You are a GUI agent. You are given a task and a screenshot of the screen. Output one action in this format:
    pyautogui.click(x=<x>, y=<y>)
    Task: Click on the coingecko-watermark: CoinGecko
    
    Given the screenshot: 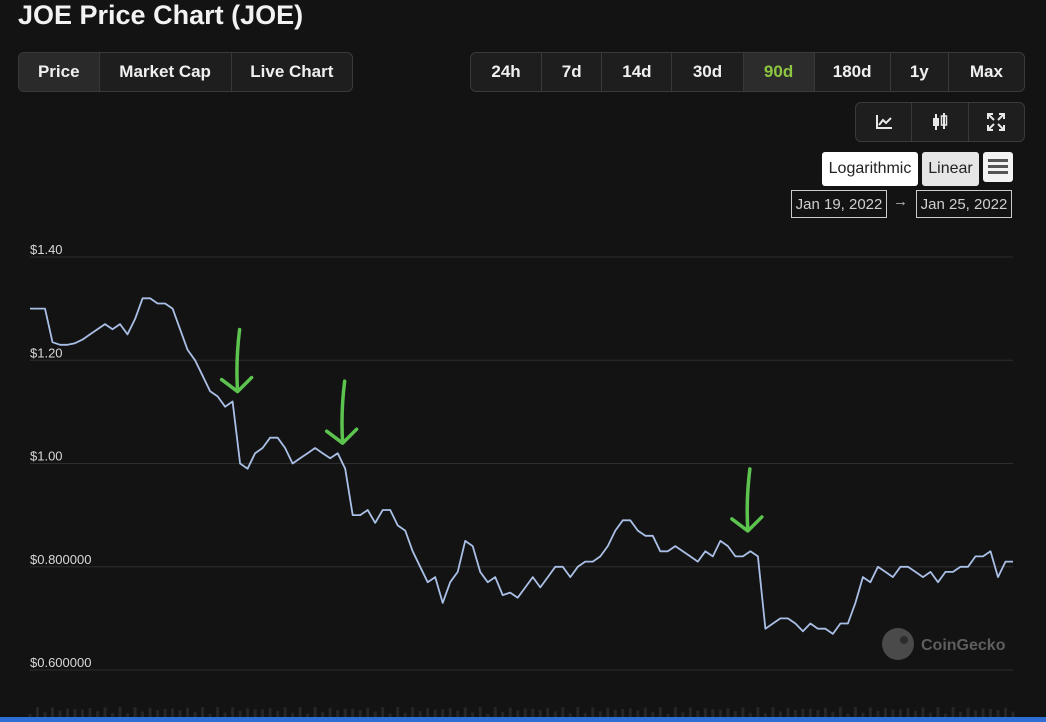 What is the action you would take?
    pyautogui.click(x=944, y=644)
    